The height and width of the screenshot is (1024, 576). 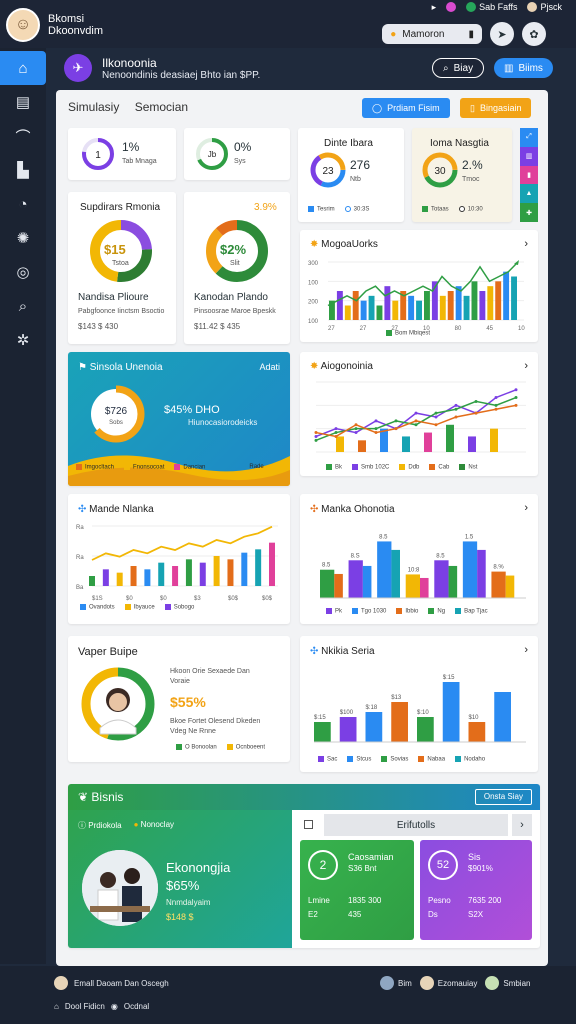 I want to click on bar-chart-5: $:15 $100 $:18 $13 $:10 $:15 $10, so click(x=420, y=709).